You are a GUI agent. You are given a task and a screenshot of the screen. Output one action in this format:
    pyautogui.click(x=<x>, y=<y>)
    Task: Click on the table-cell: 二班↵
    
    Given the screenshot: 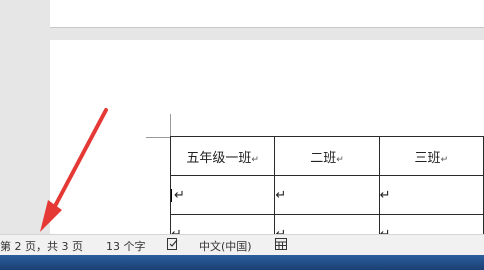 What is the action you would take?
    pyautogui.click(x=327, y=156)
    